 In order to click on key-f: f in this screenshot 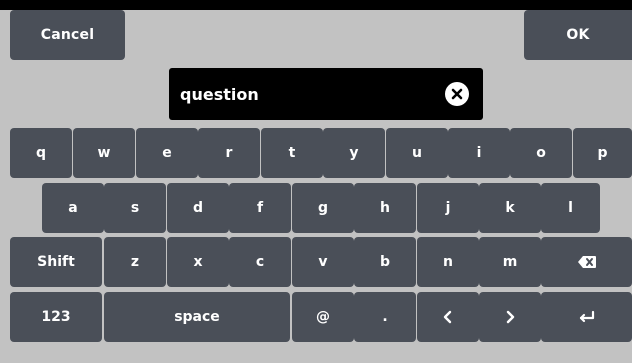, I will do `click(260, 208)`.